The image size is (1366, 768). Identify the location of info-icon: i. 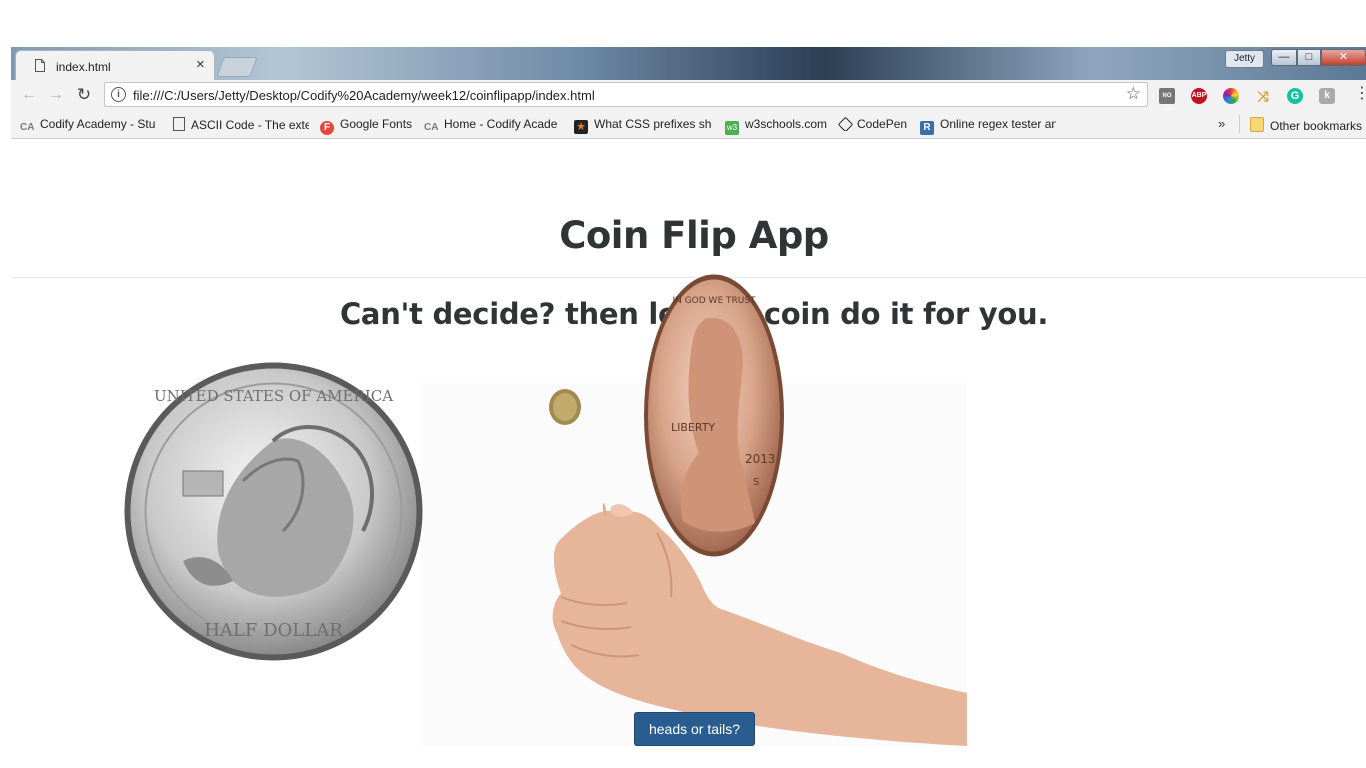
(118, 94).